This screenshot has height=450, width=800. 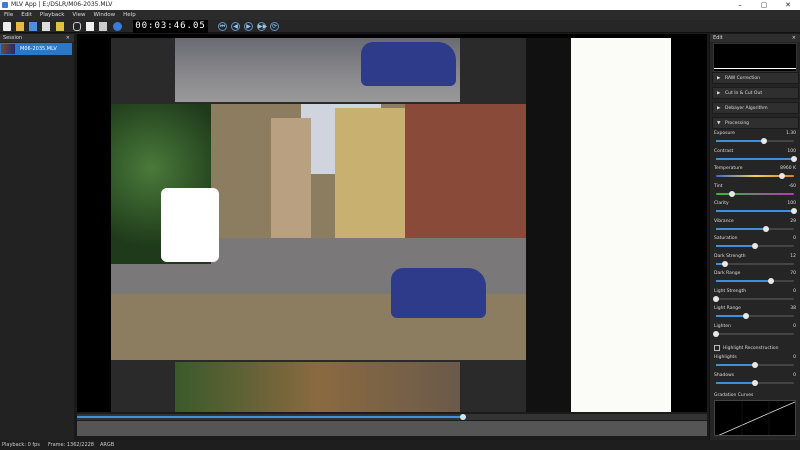 I want to click on slider-exposure, so click(x=755, y=141).